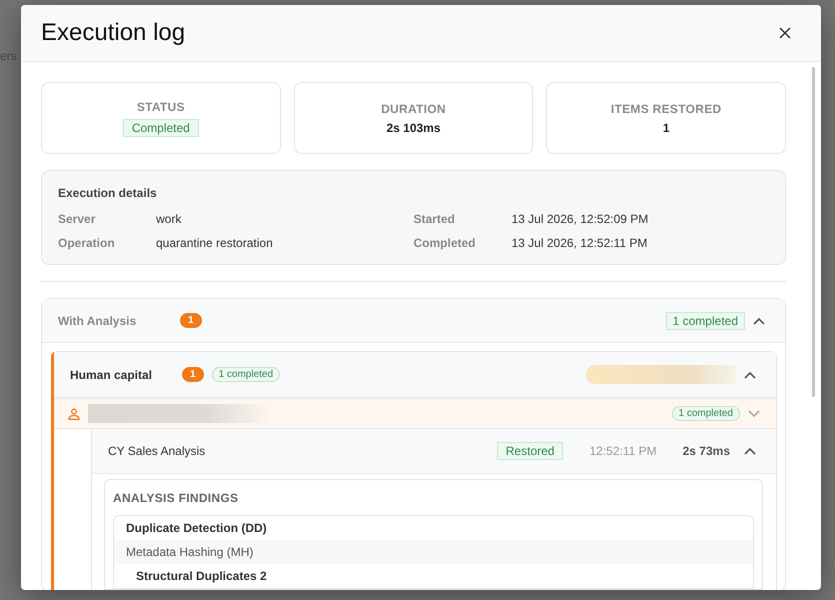 This screenshot has height=600, width=835. What do you see at coordinates (530, 451) in the screenshot?
I see `status-badge: Restored` at bounding box center [530, 451].